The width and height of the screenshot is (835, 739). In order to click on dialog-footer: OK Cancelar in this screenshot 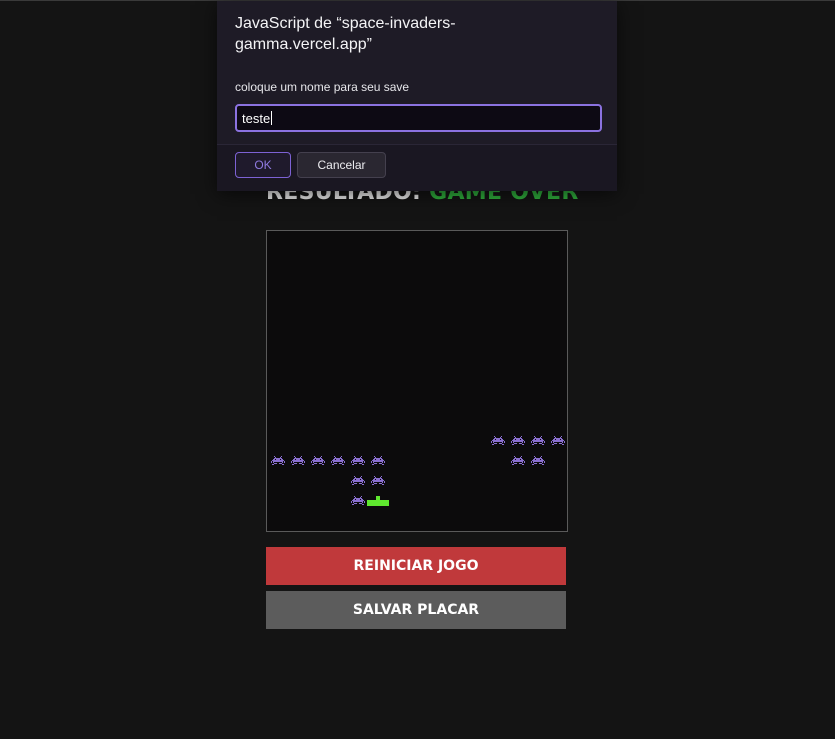, I will do `click(417, 167)`.